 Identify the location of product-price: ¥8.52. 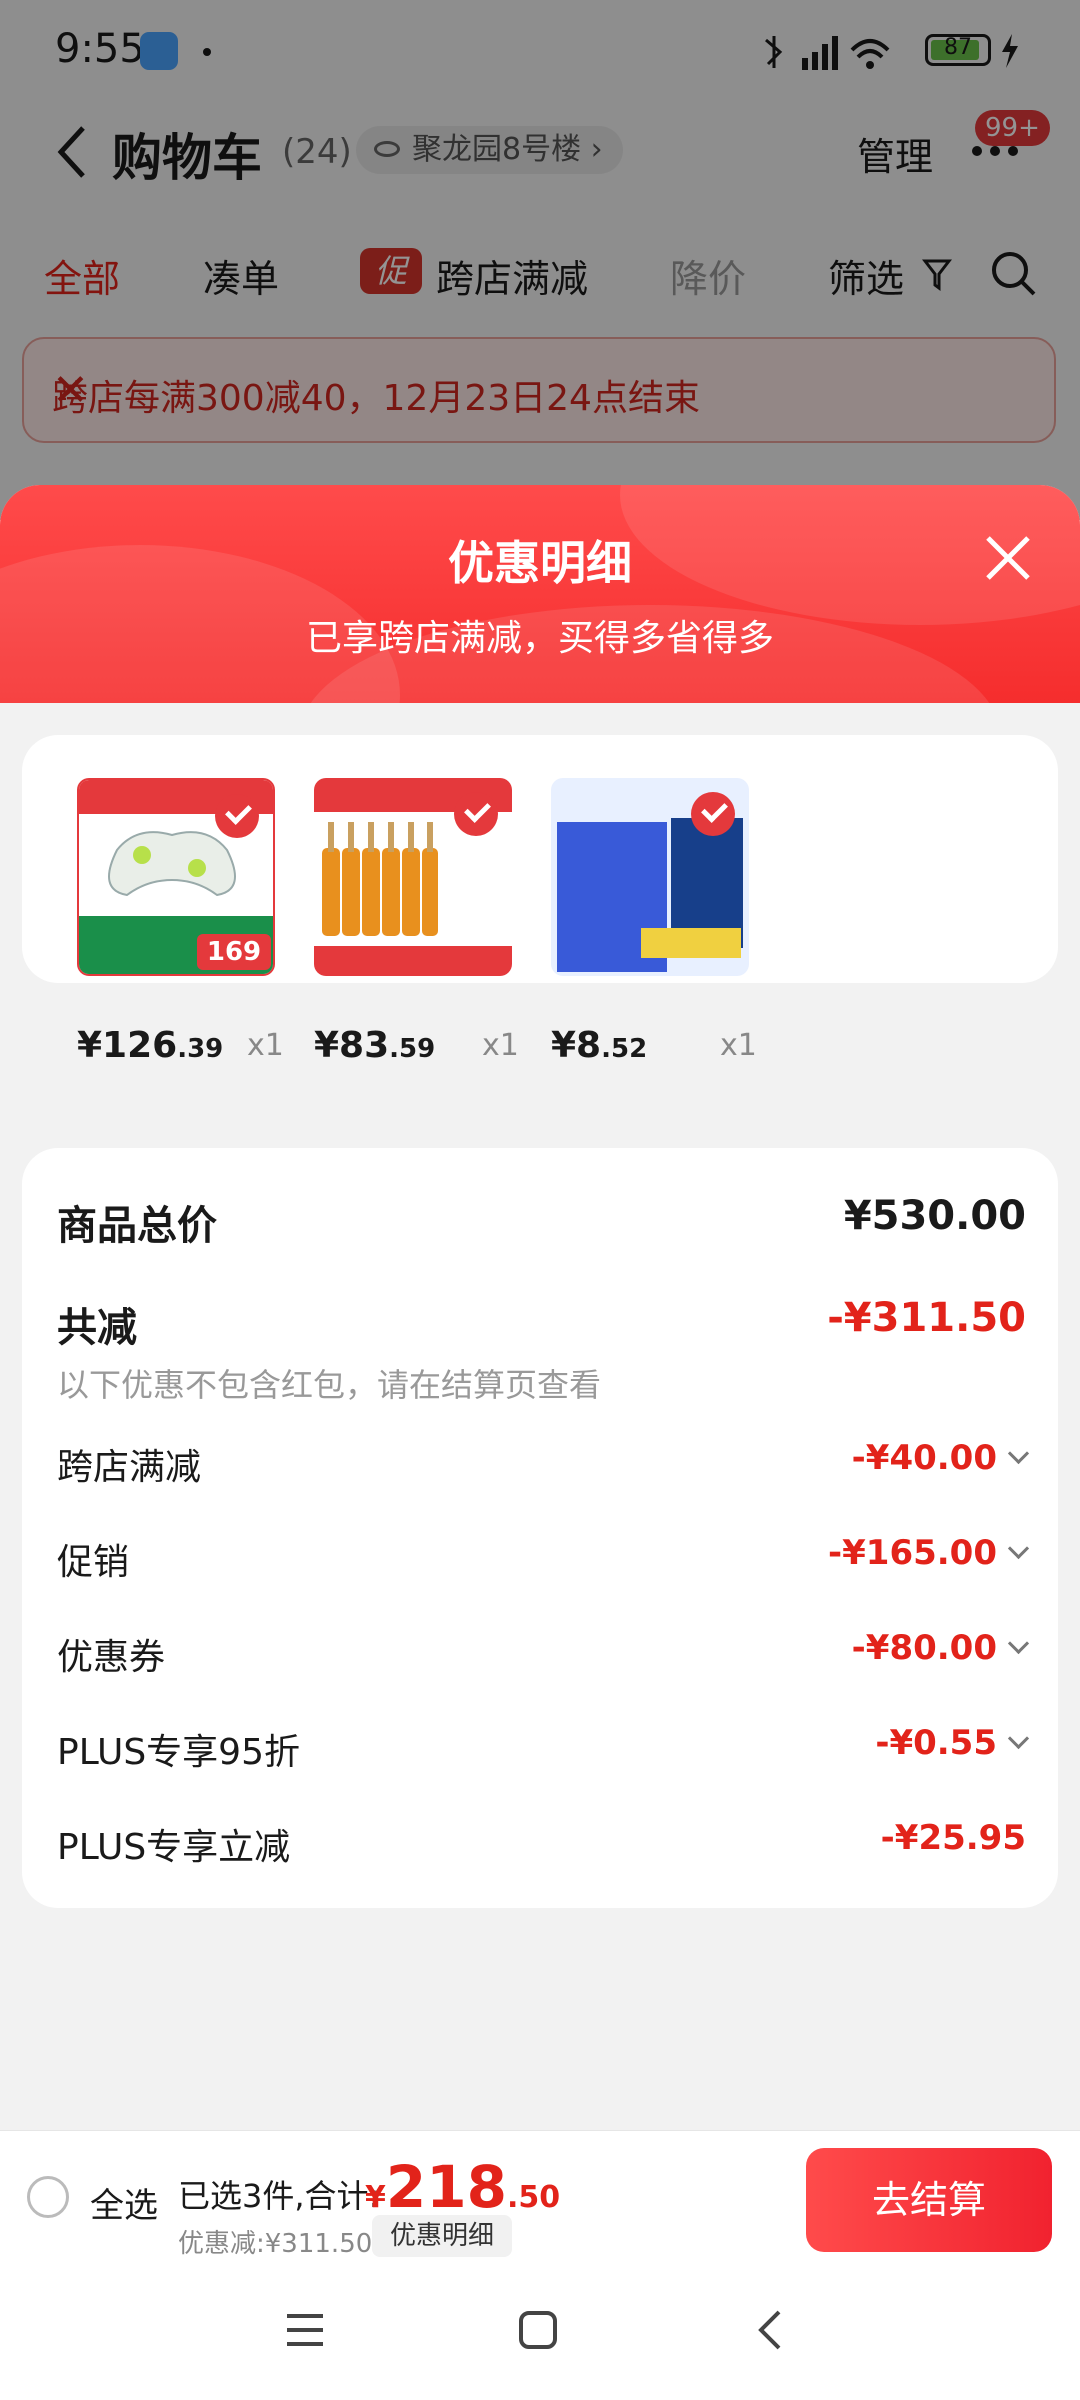
(599, 1045).